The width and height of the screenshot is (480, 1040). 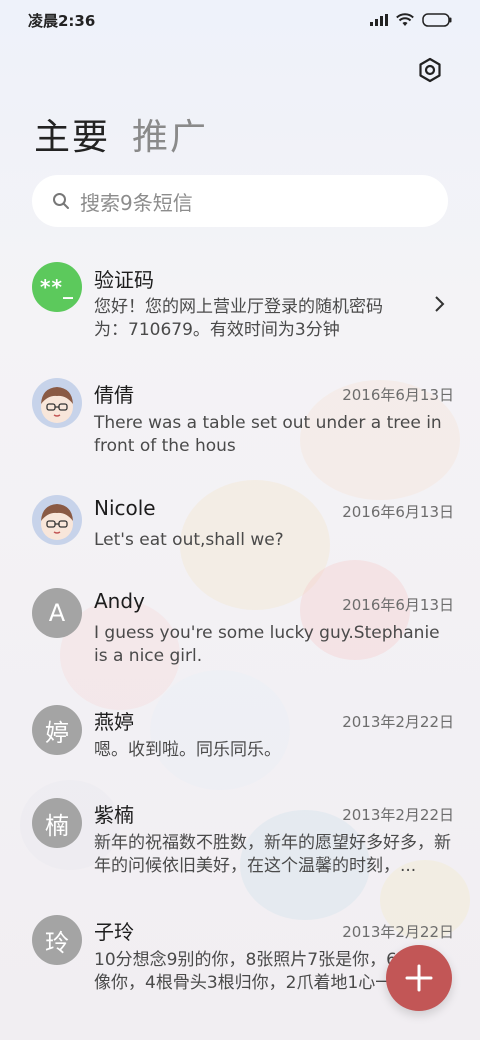 What do you see at coordinates (114, 932) in the screenshot?
I see `conversation-name: 子玲` at bounding box center [114, 932].